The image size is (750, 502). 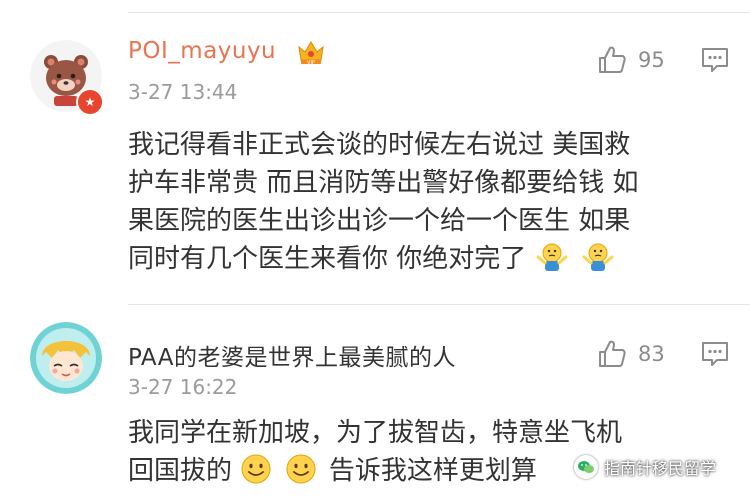 What do you see at coordinates (586, 467) in the screenshot?
I see `wechat-logo-icon` at bounding box center [586, 467].